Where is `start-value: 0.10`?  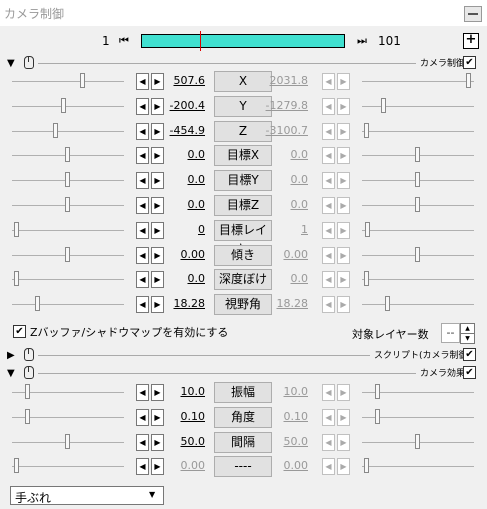
start-value: 0.10 is located at coordinates (183, 416).